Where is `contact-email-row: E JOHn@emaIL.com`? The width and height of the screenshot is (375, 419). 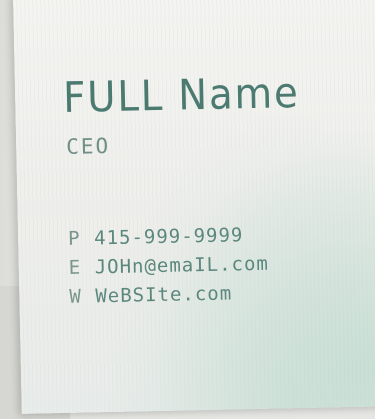 contact-email-row: E JOHn@emaIL.com is located at coordinates (169, 266).